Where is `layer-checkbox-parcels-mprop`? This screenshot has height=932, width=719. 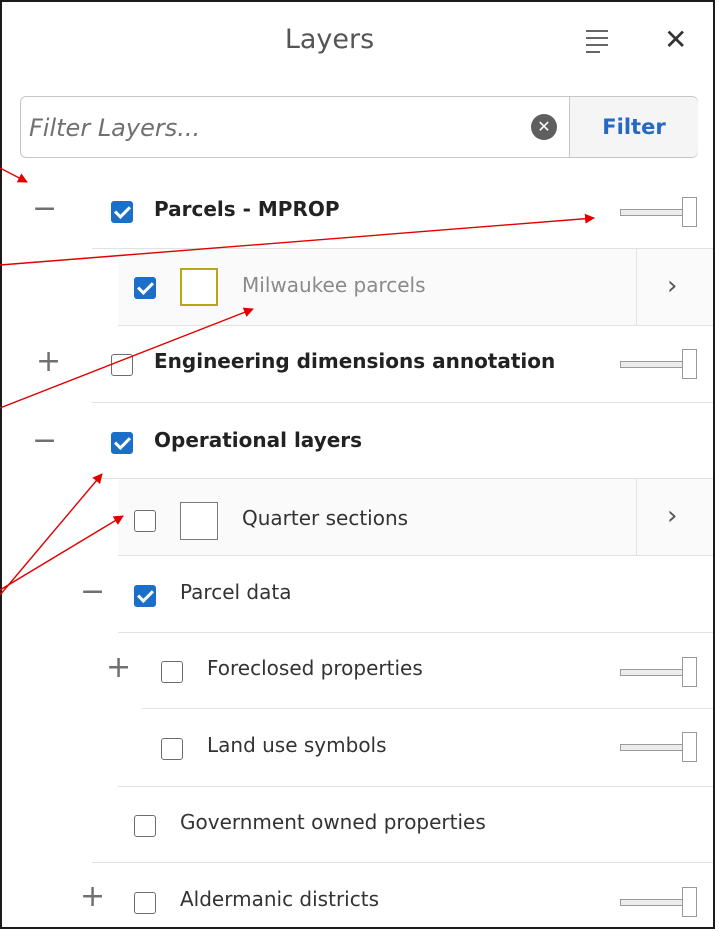
layer-checkbox-parcels-mprop is located at coordinates (122, 212).